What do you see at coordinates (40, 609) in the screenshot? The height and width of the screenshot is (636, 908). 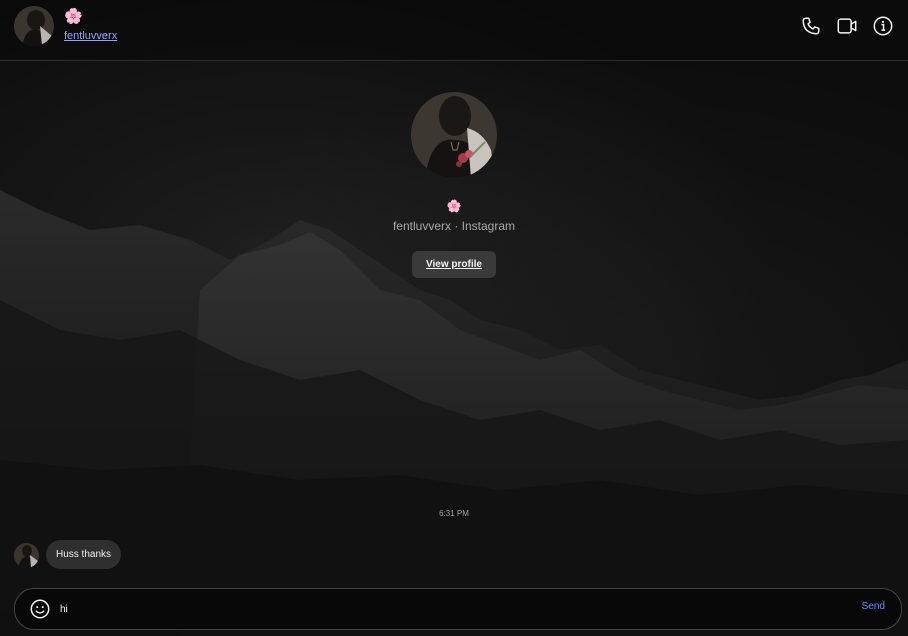 I see `smiley-icon` at bounding box center [40, 609].